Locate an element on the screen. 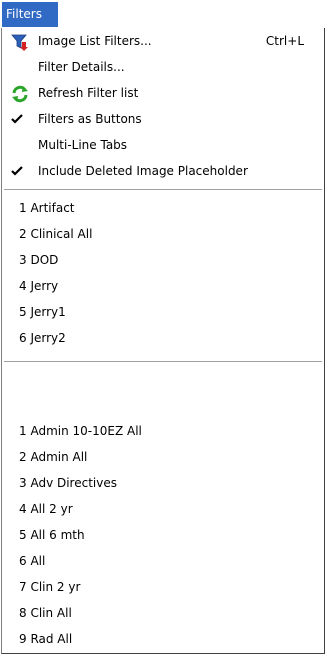 Image resolution: width=327 pixels, height=656 pixels. user-filter-item: 2 Clinical All is located at coordinates (163, 234).